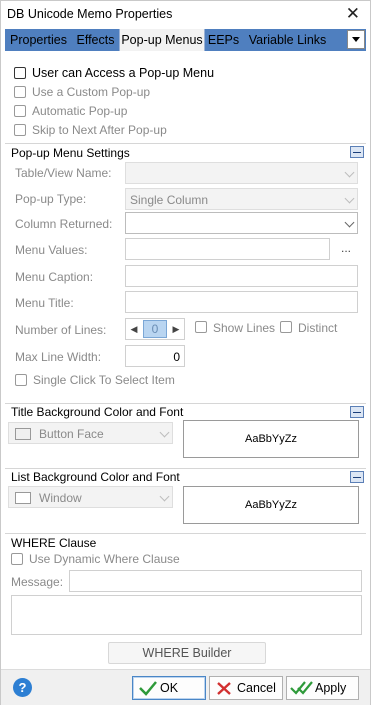 The width and height of the screenshot is (371, 705). What do you see at coordinates (123, 73) in the screenshot?
I see `user-access-label: User can Access a Pop-up Menu` at bounding box center [123, 73].